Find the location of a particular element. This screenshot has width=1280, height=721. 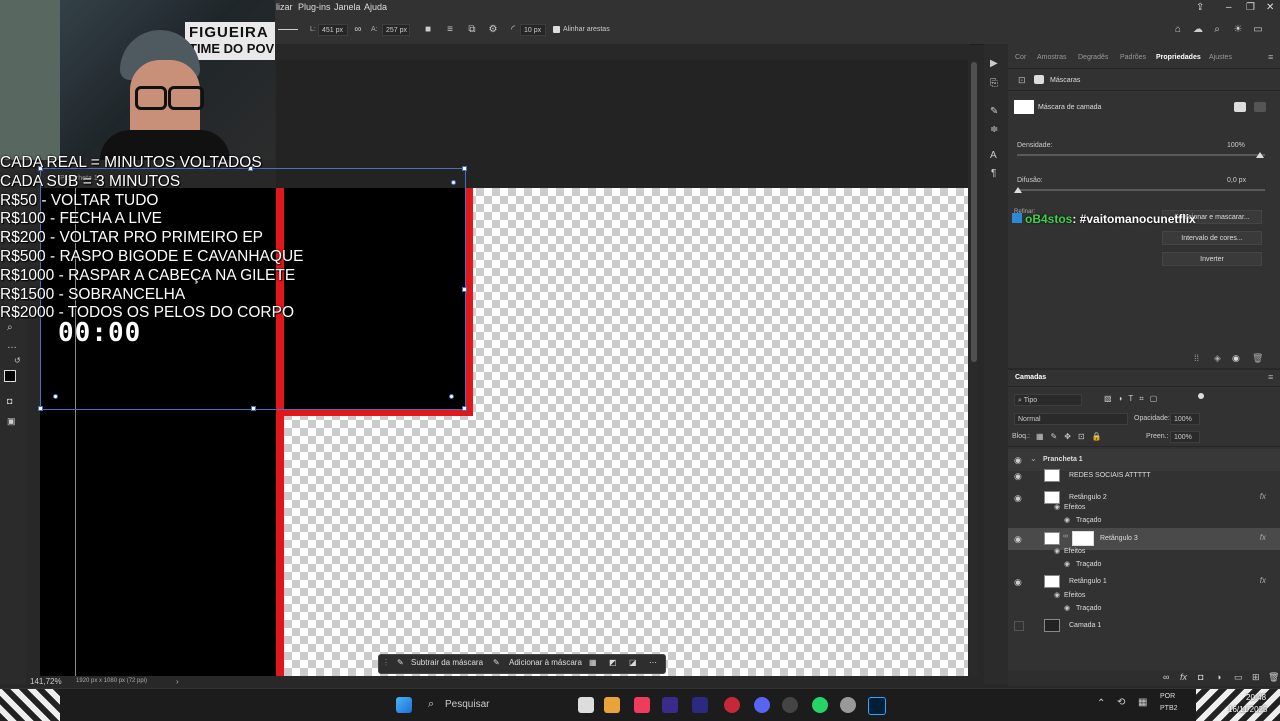

taskbar-search: Pesquisar is located at coordinates (467, 704).